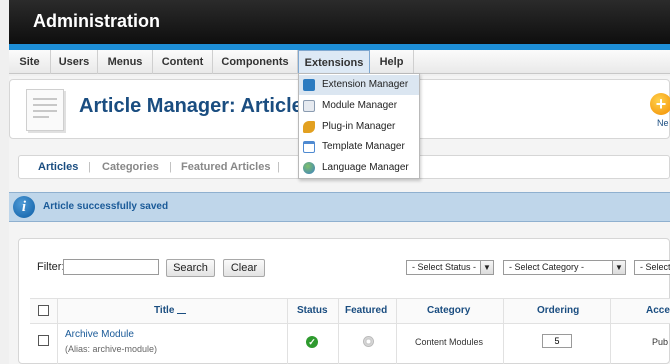 The image size is (670, 364). What do you see at coordinates (557, 341) in the screenshot?
I see `ordering-input` at bounding box center [557, 341].